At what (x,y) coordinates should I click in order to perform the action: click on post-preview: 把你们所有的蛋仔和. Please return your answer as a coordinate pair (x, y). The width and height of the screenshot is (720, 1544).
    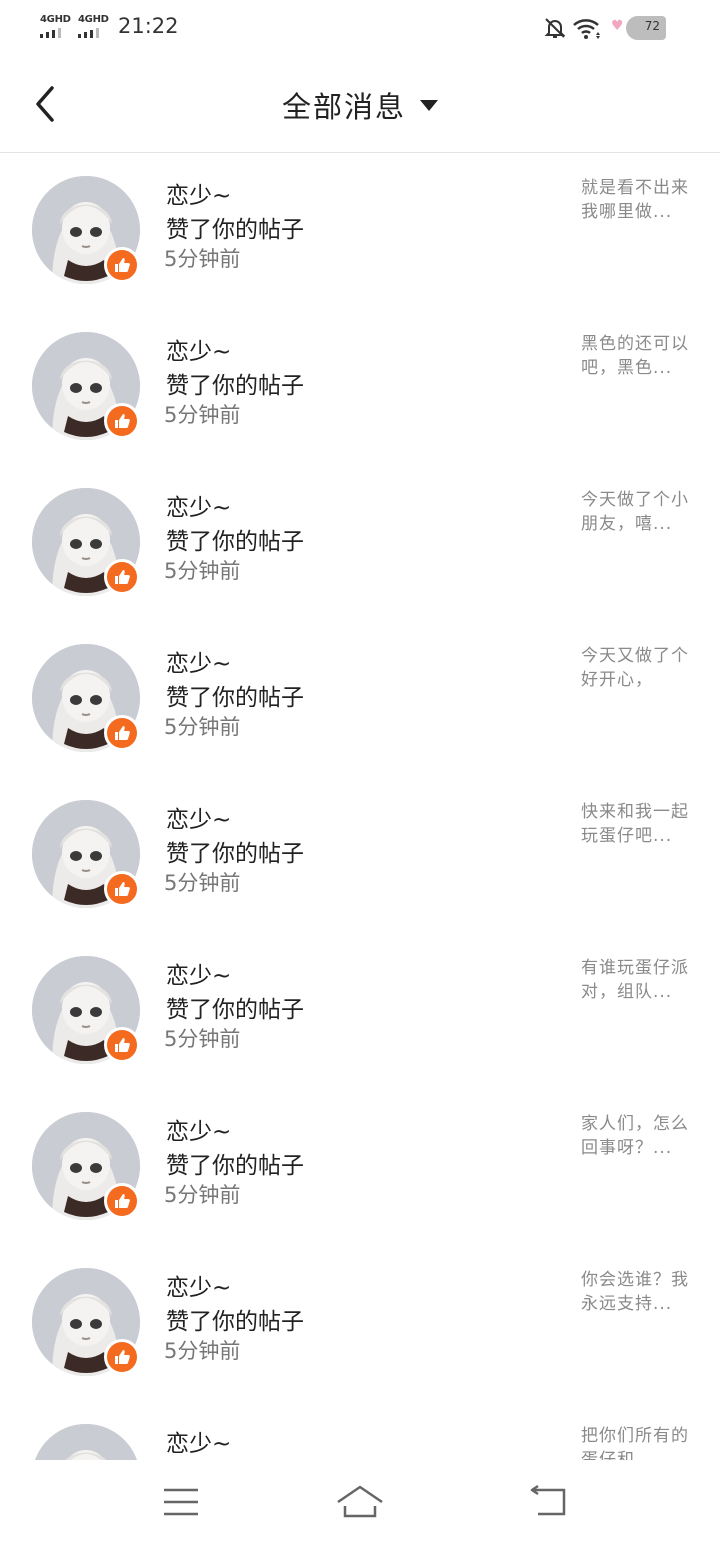
    Looking at the image, I should click on (636, 1442).